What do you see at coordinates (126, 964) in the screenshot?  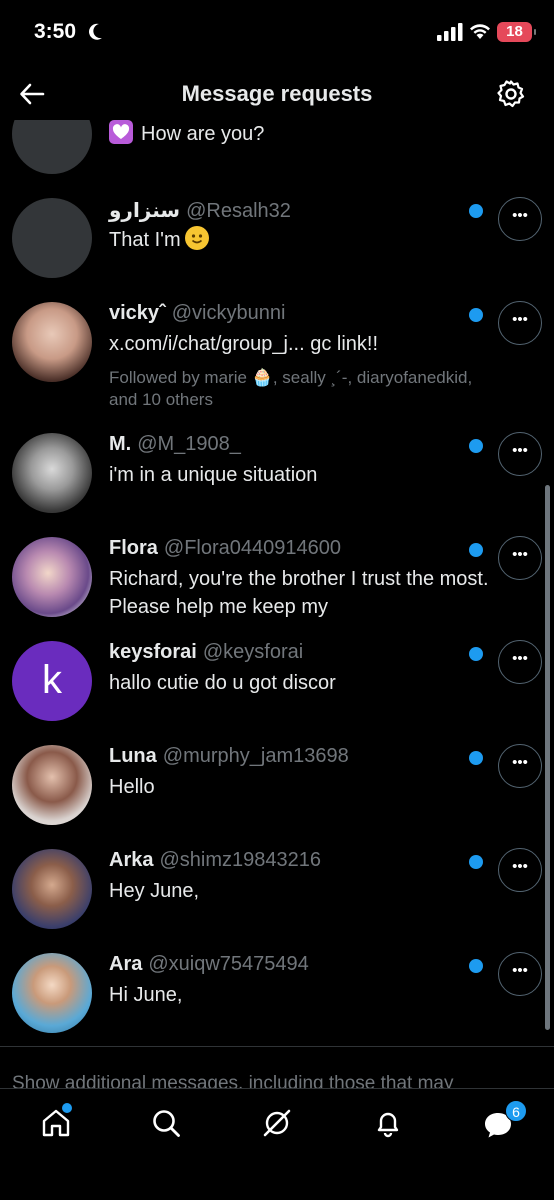 I see `display-name: Ara` at bounding box center [126, 964].